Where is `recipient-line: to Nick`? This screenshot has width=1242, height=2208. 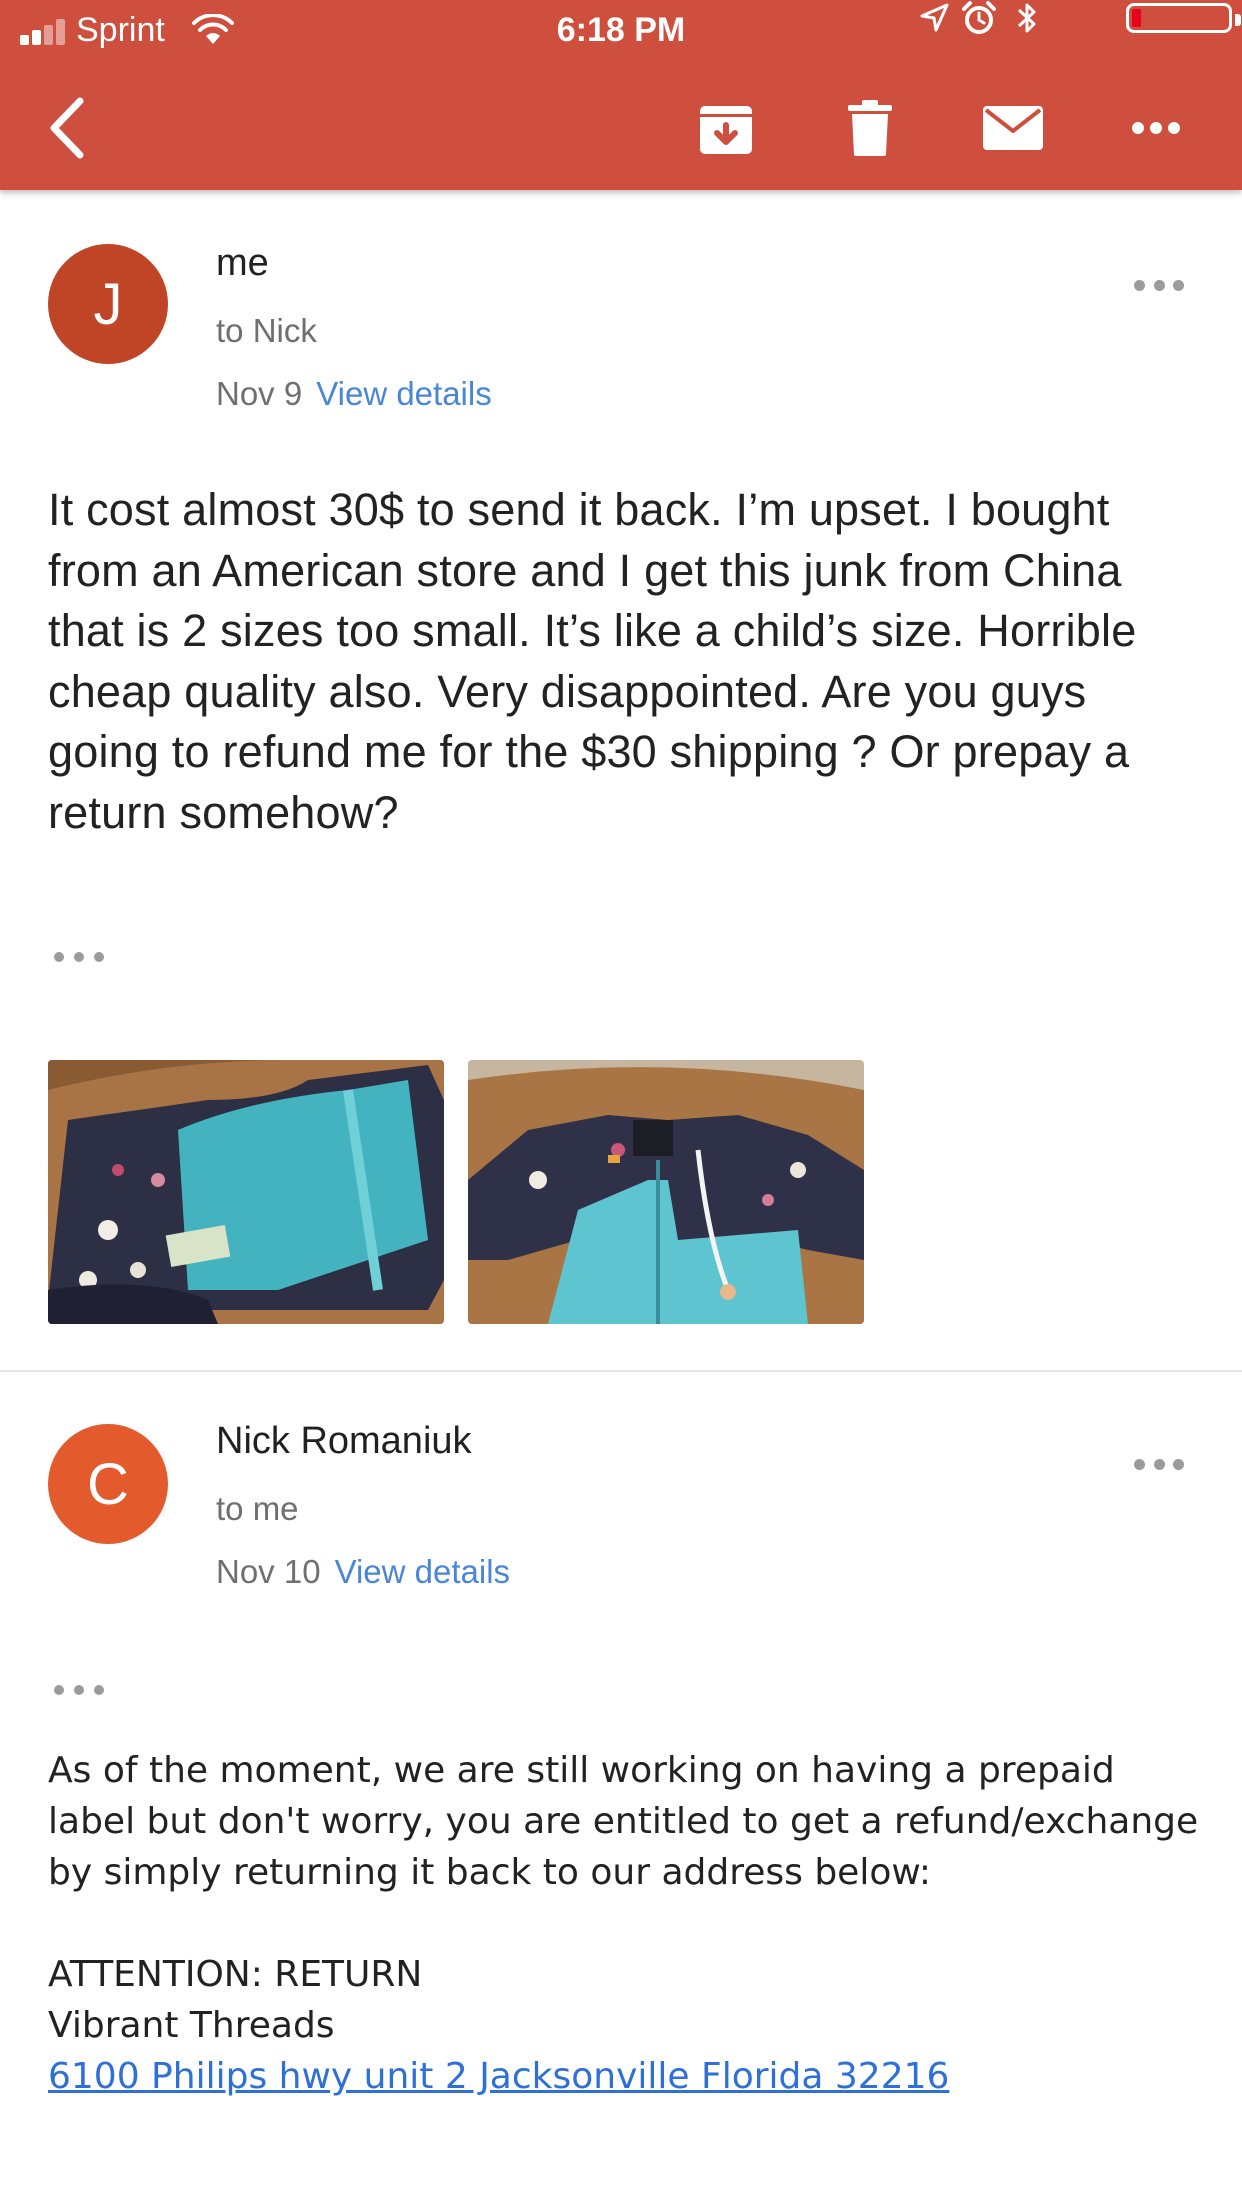 recipient-line: to Nick is located at coordinates (266, 330).